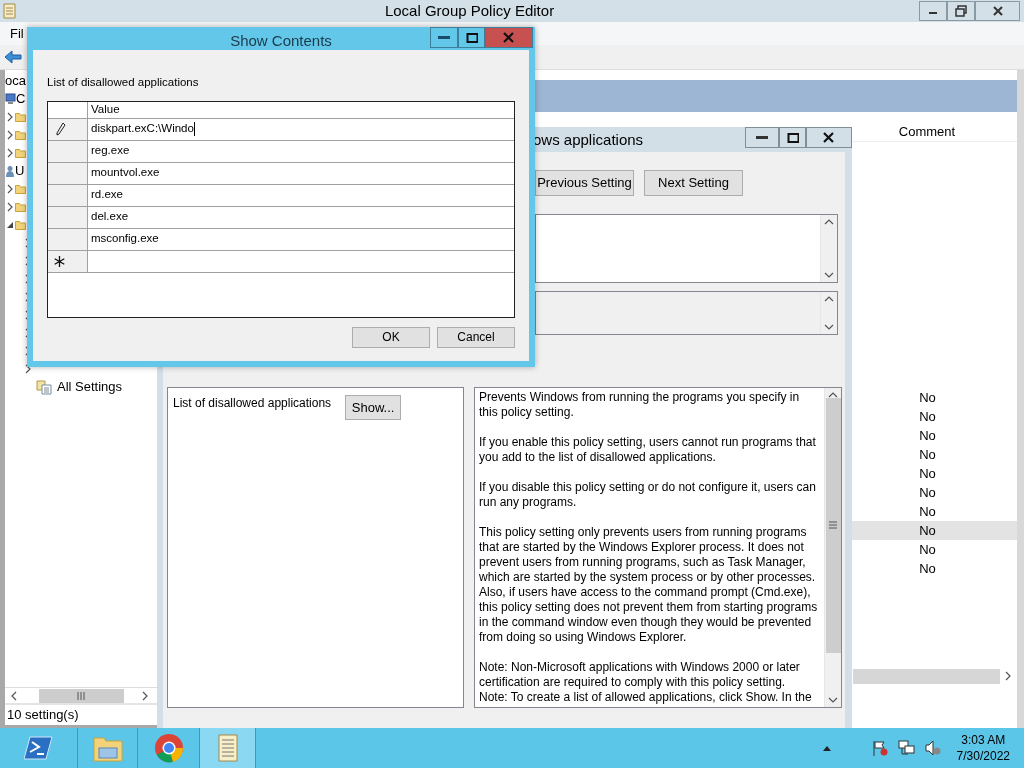 The width and height of the screenshot is (1024, 768). What do you see at coordinates (21, 99) in the screenshot?
I see `tree-item: C` at bounding box center [21, 99].